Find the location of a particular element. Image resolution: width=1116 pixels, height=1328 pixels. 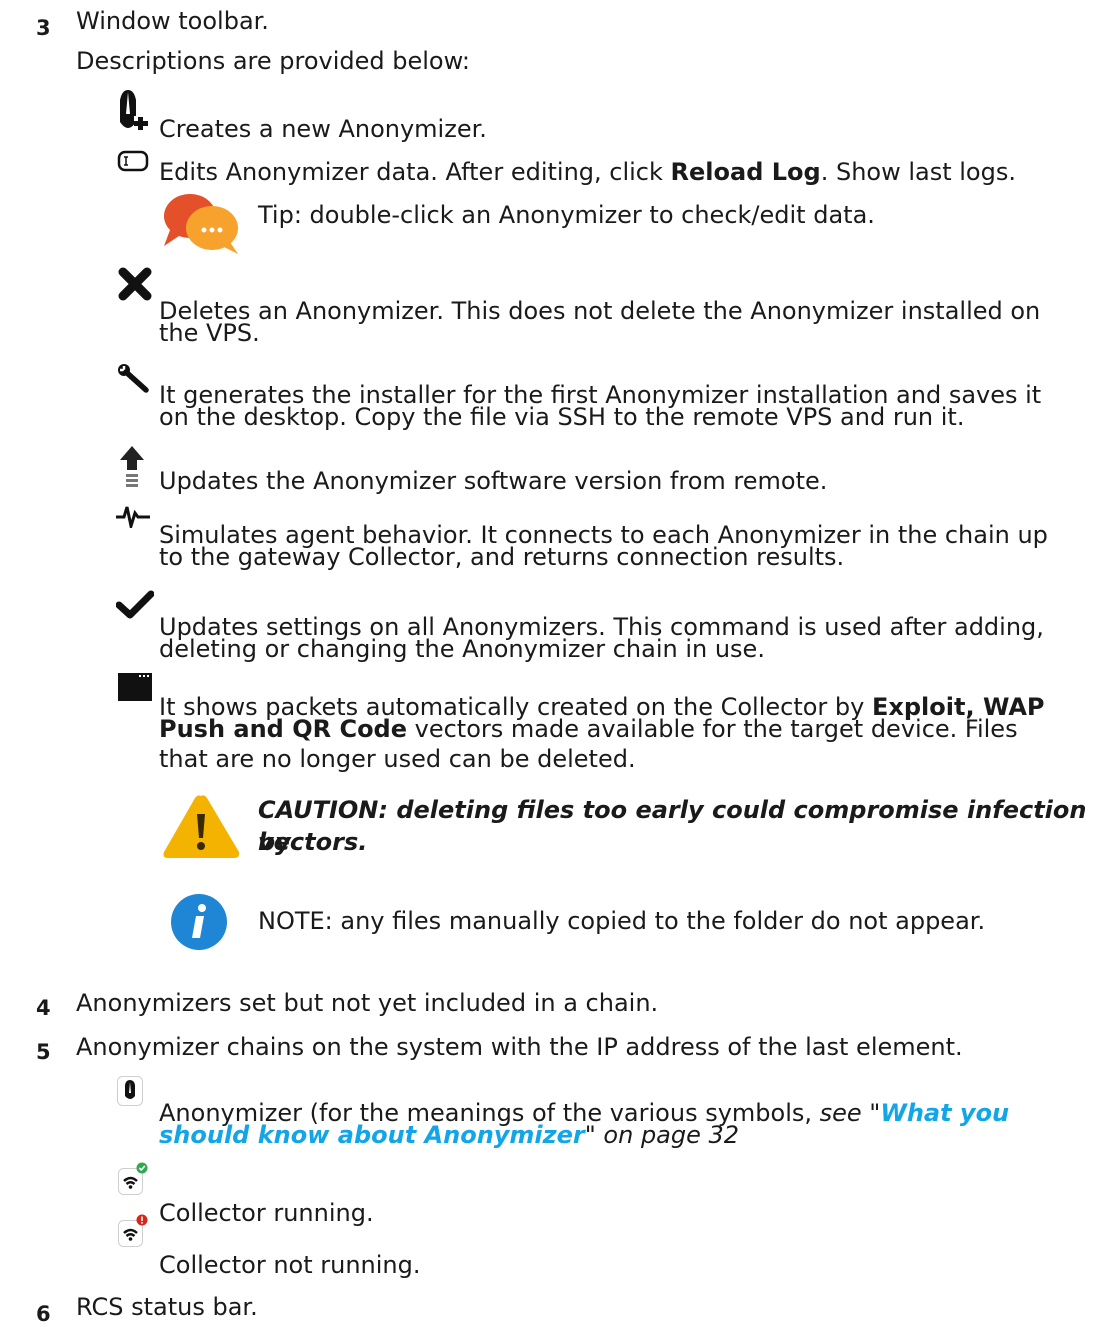

item-3-title: Window toolbar. is located at coordinates (172, 21).